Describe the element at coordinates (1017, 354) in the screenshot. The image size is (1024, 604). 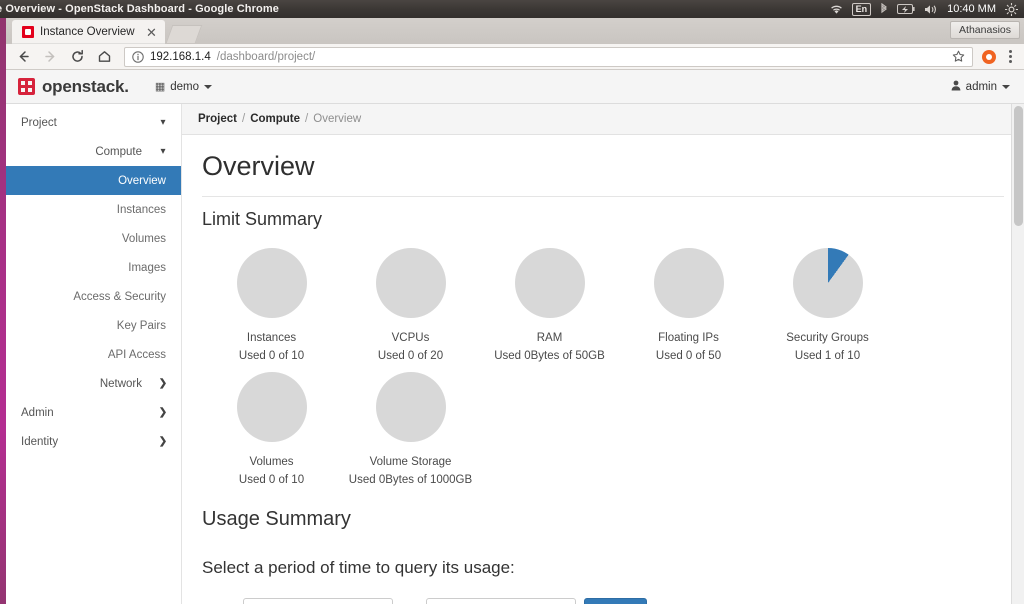
I see `page-scrollbar` at that location.